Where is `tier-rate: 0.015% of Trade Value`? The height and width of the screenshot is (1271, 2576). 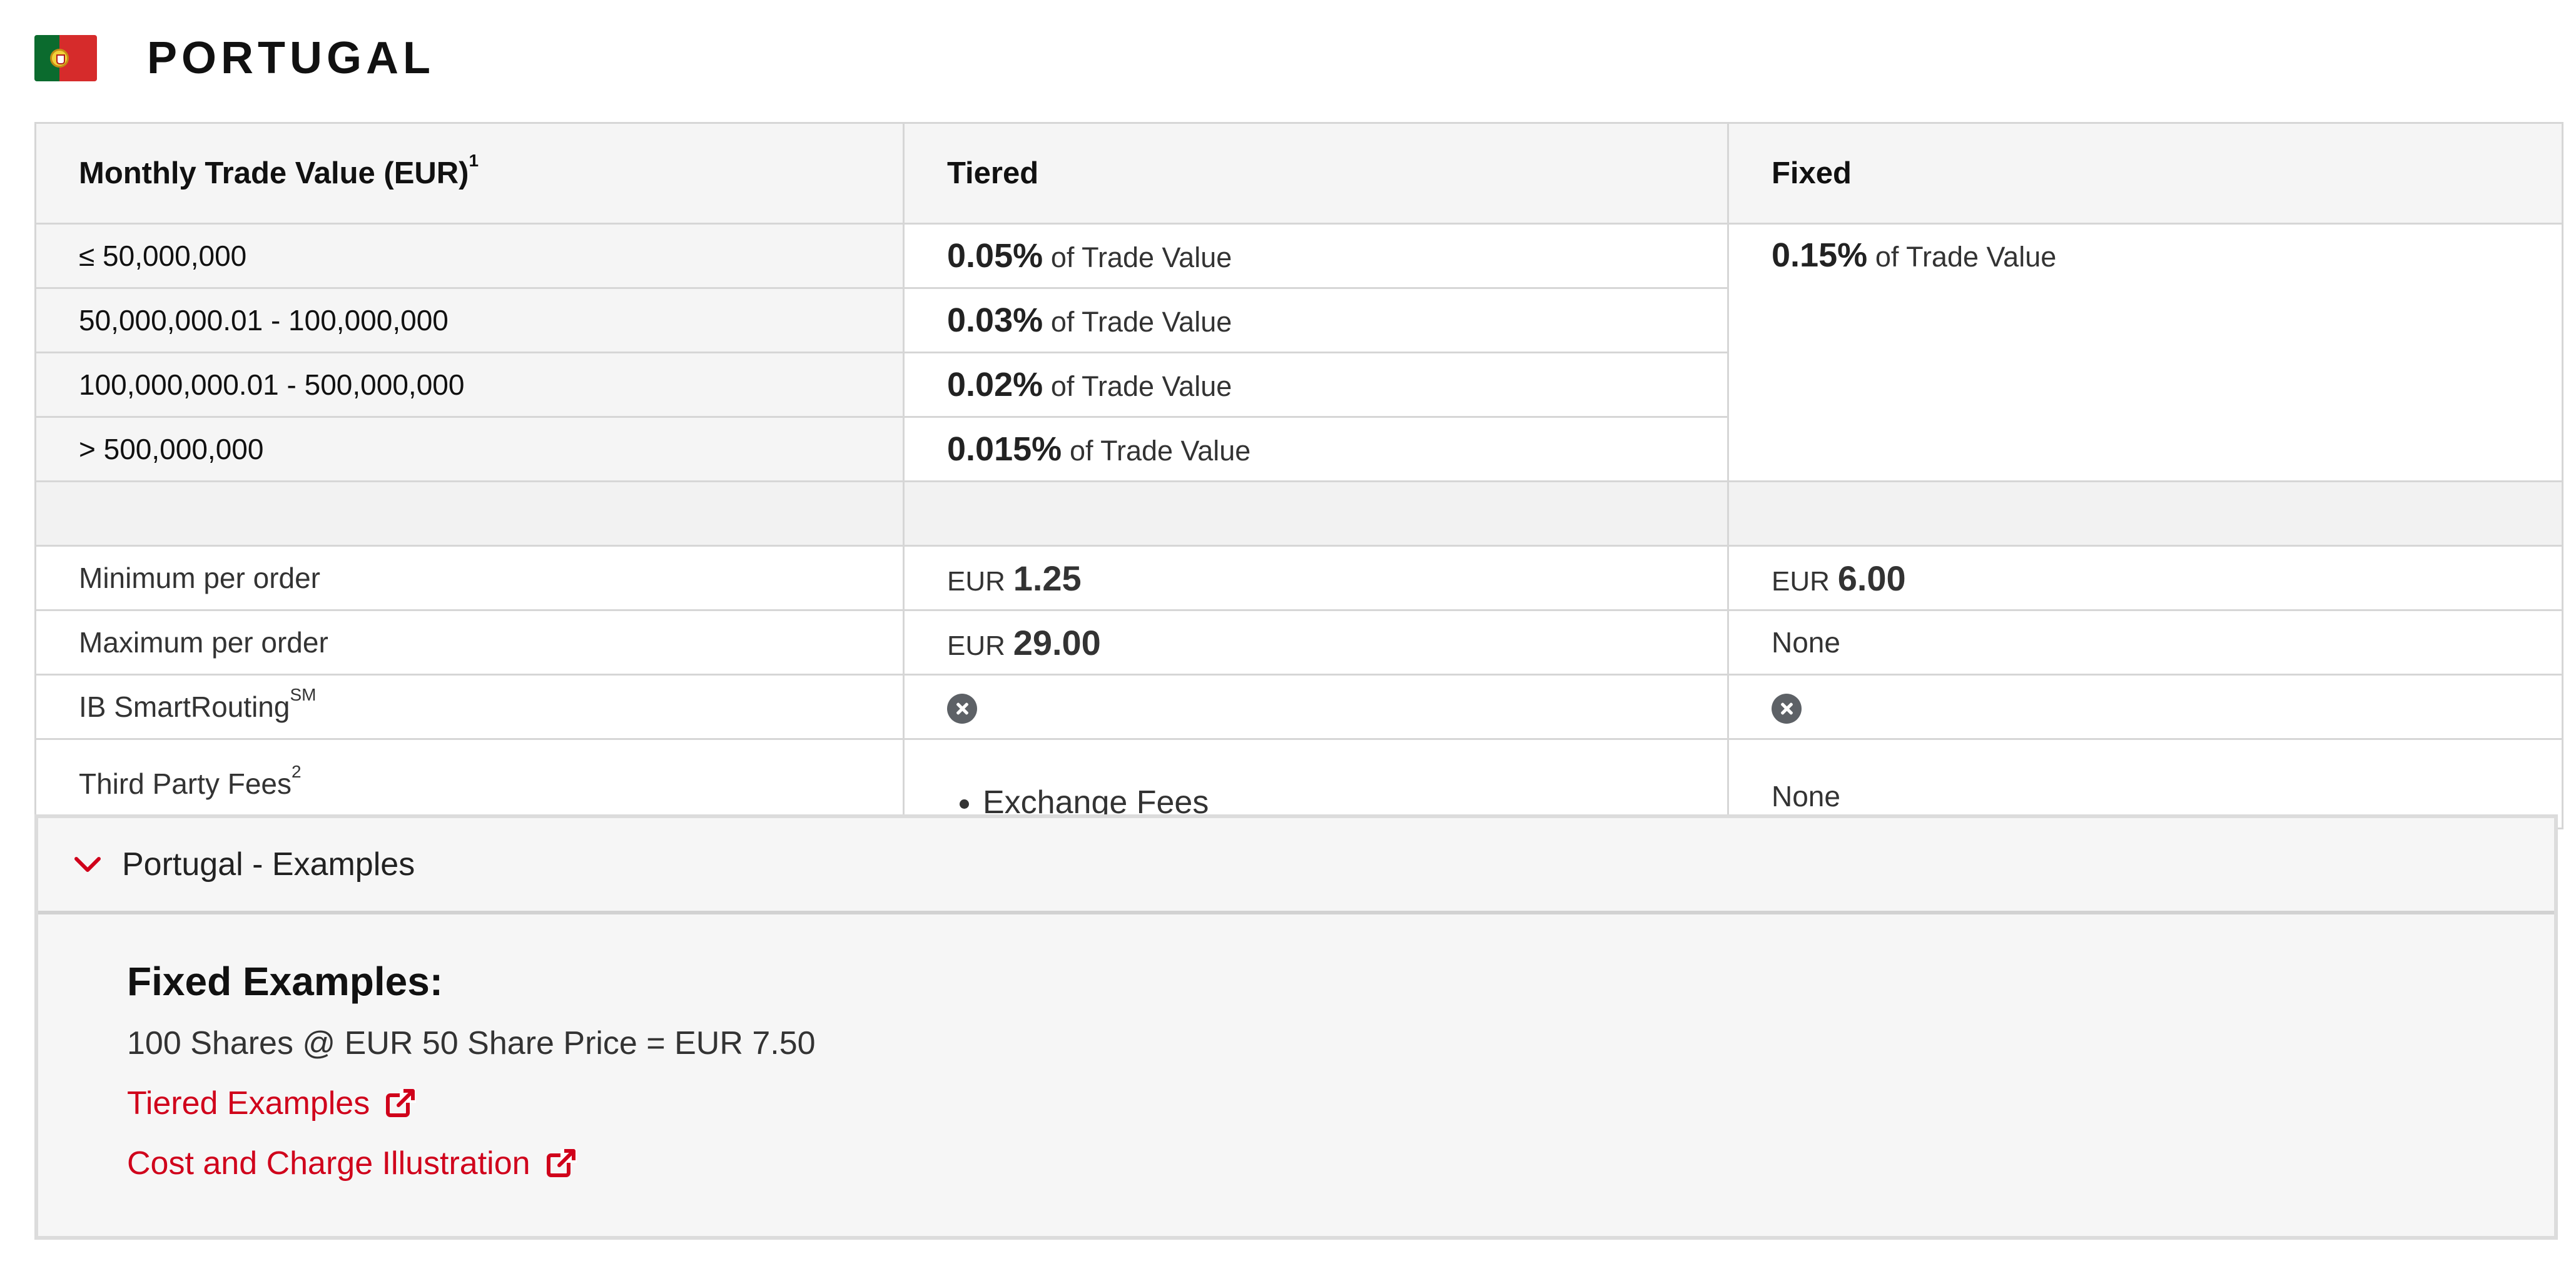
tier-rate: 0.015% of Trade Value is located at coordinates (1316, 449).